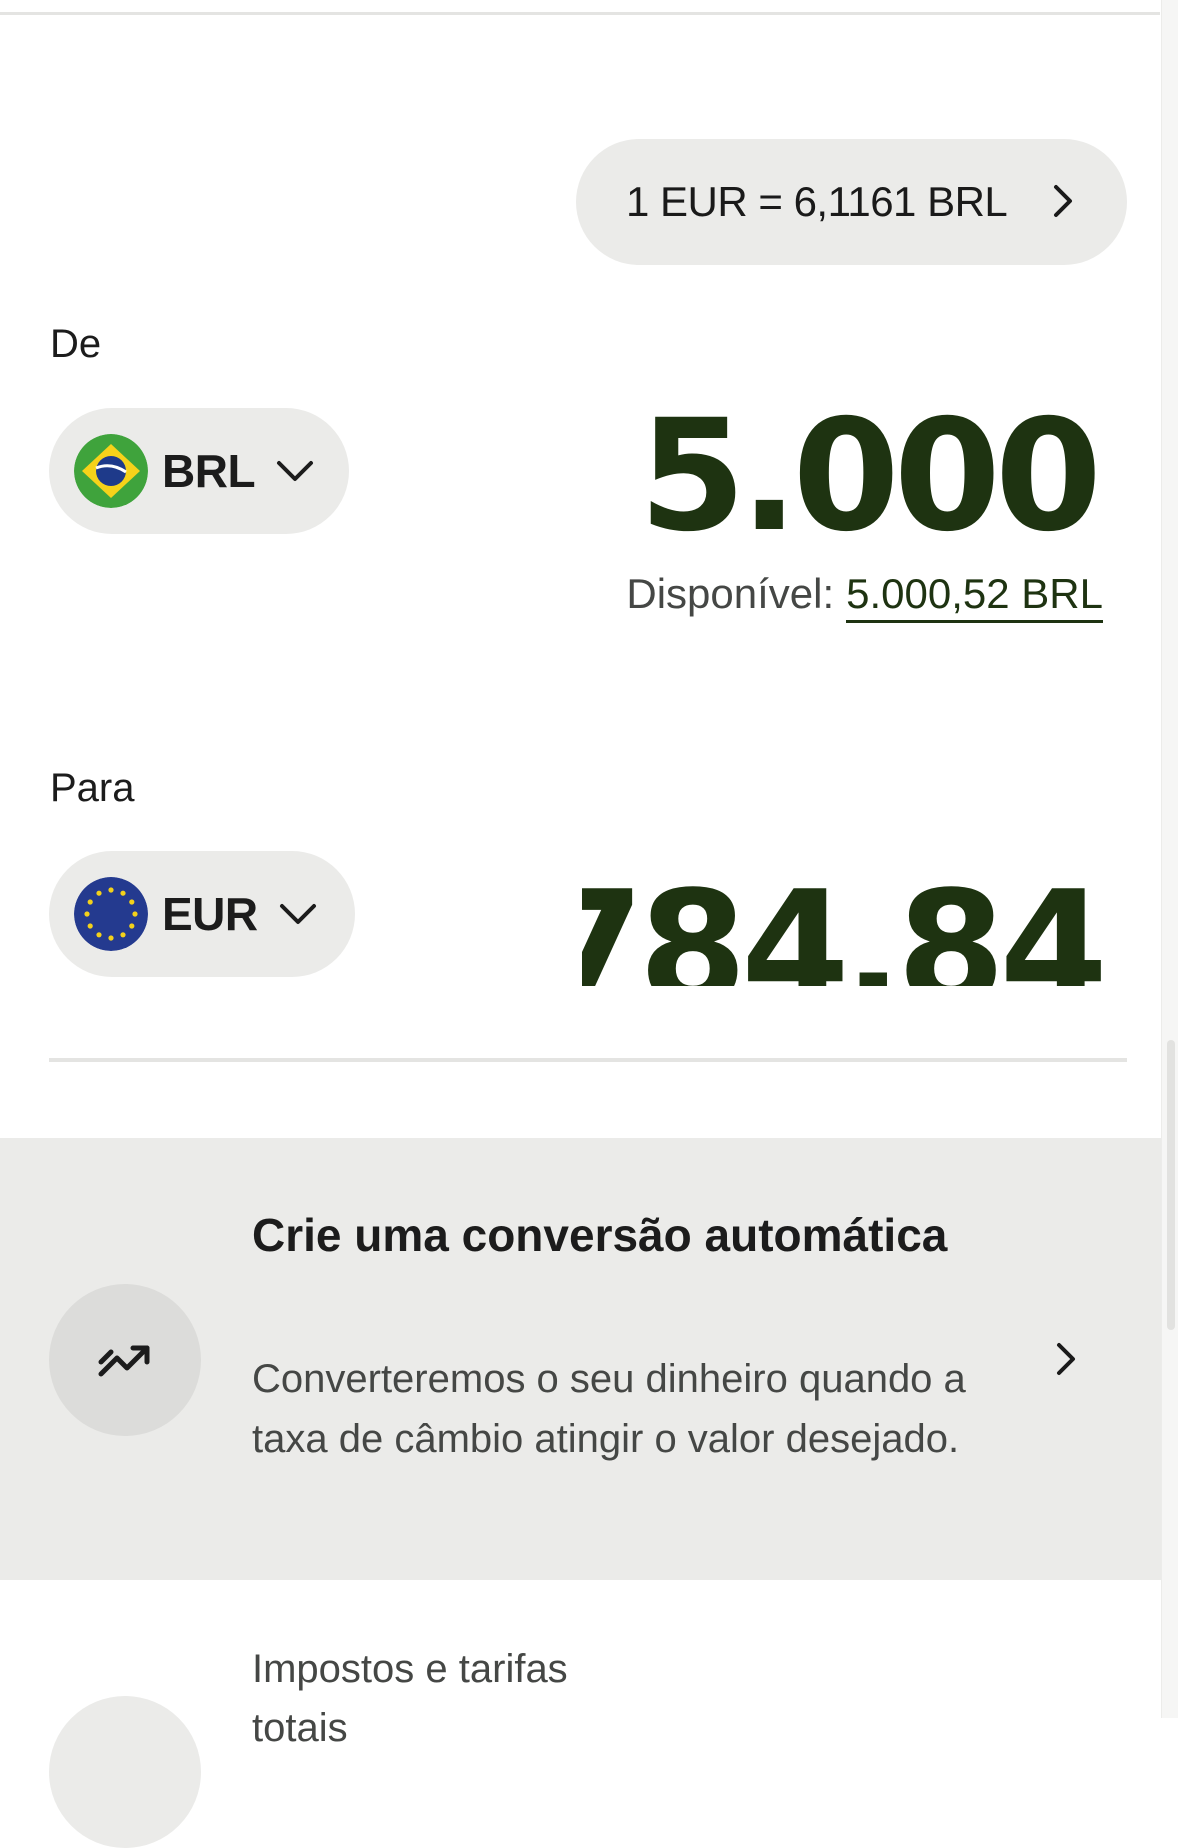  Describe the element at coordinates (410, 1669) in the screenshot. I see `fees-label: Impostos e tarifas` at that location.